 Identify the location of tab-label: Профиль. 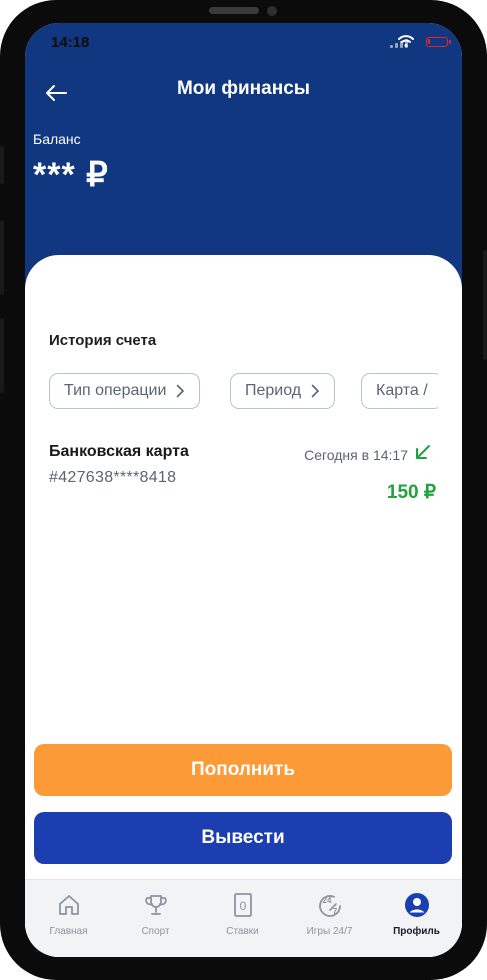
(416, 931).